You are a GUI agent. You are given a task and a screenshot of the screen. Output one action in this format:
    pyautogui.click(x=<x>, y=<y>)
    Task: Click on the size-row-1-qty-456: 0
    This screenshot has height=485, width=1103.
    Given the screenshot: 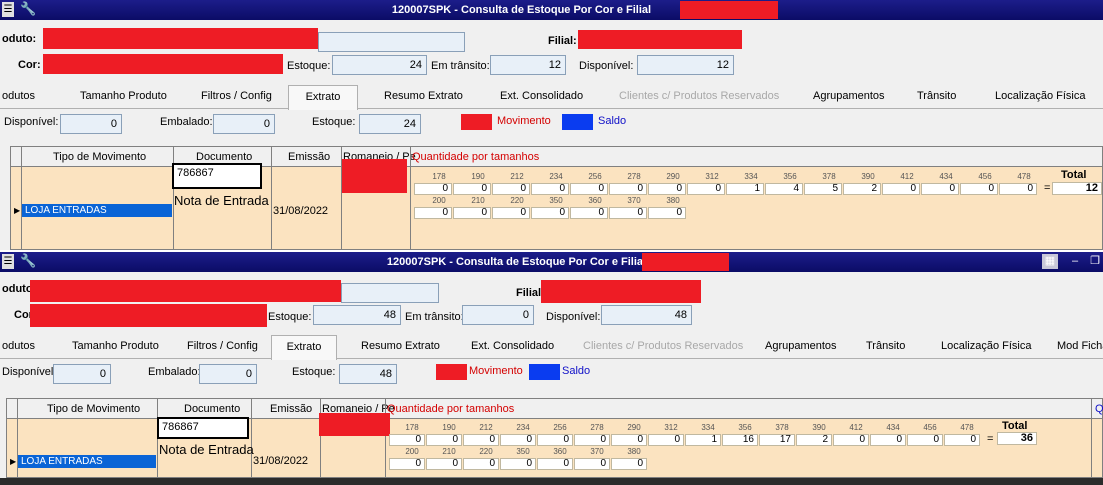 What is the action you would take?
    pyautogui.click(x=979, y=189)
    